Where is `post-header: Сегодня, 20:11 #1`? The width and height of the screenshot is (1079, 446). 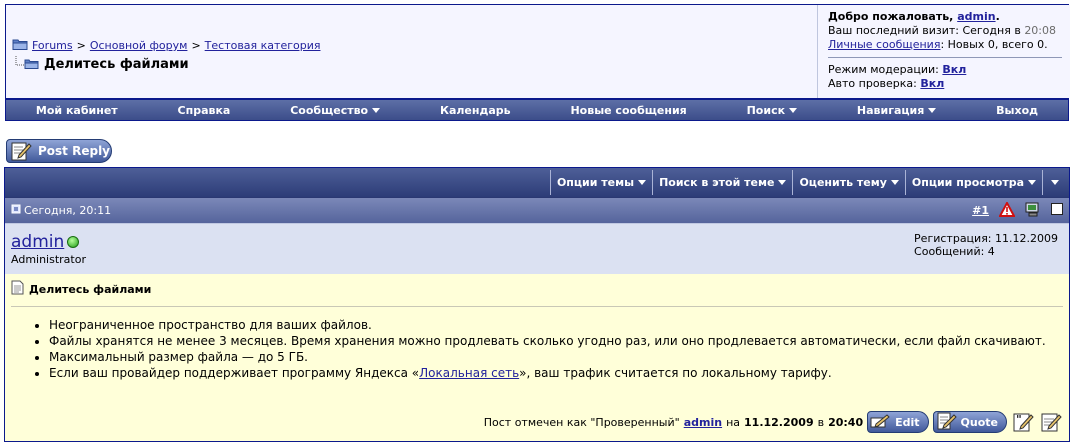
post-header: Сегодня, 20:11 #1 is located at coordinates (537, 210).